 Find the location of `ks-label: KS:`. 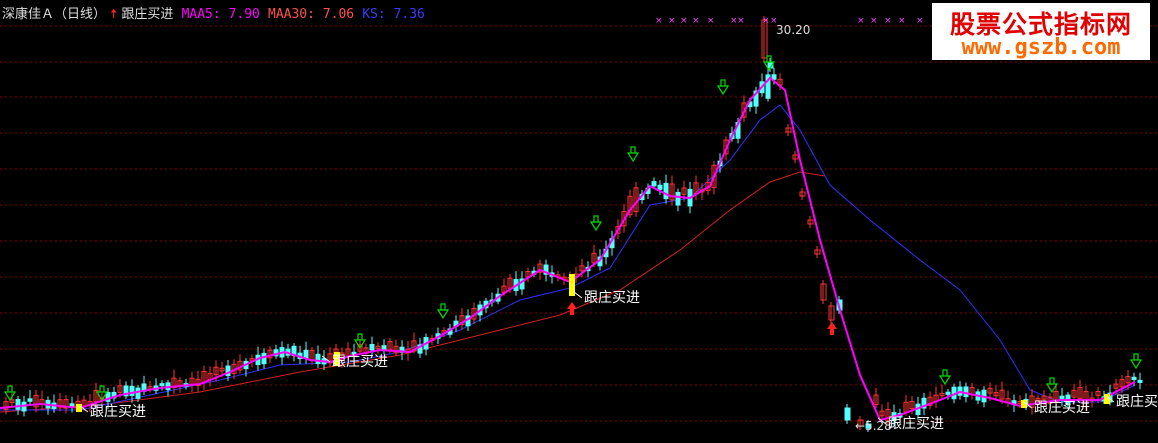

ks-label: KS: is located at coordinates (378, 14).